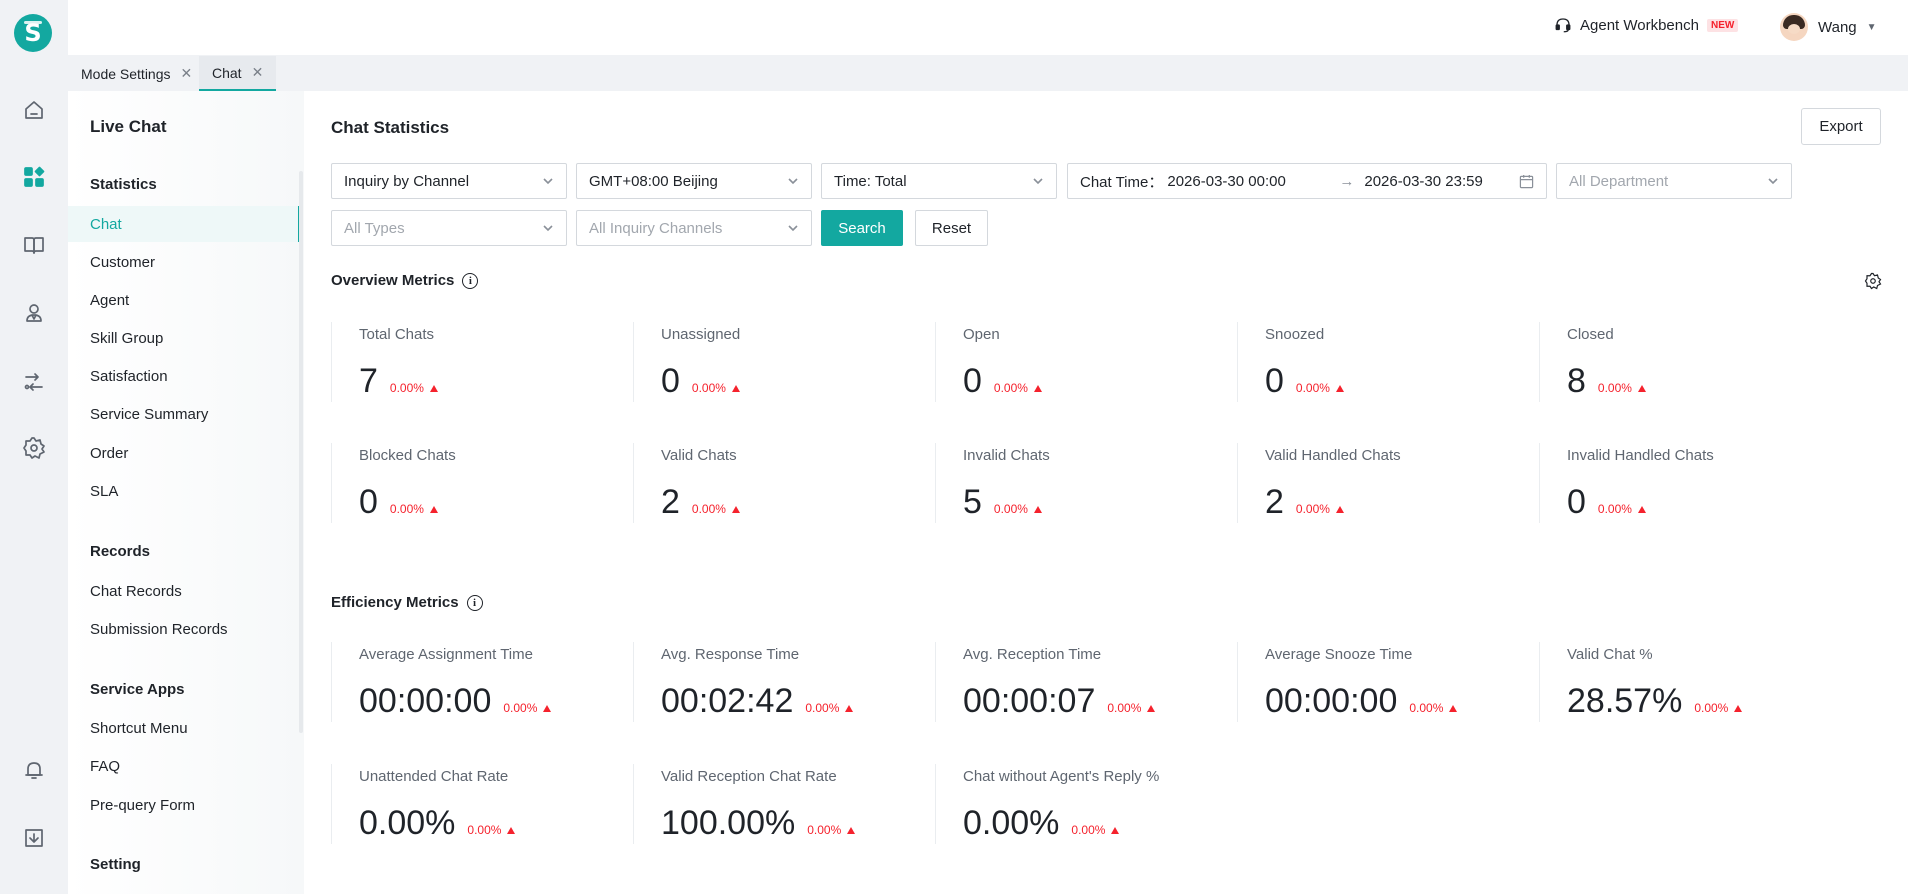 Image resolution: width=1908 pixels, height=894 pixels. I want to click on metric-value: 2, so click(1274, 502).